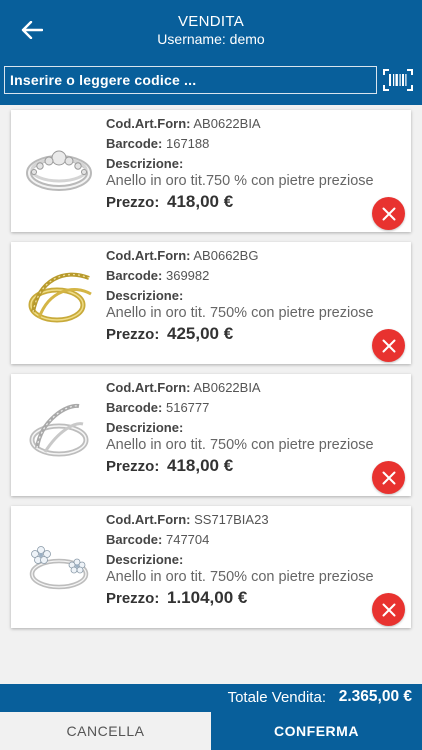 This screenshot has width=422, height=750. Describe the element at coordinates (231, 519) in the screenshot. I see `cod-art-value: SS717BIA23` at that location.